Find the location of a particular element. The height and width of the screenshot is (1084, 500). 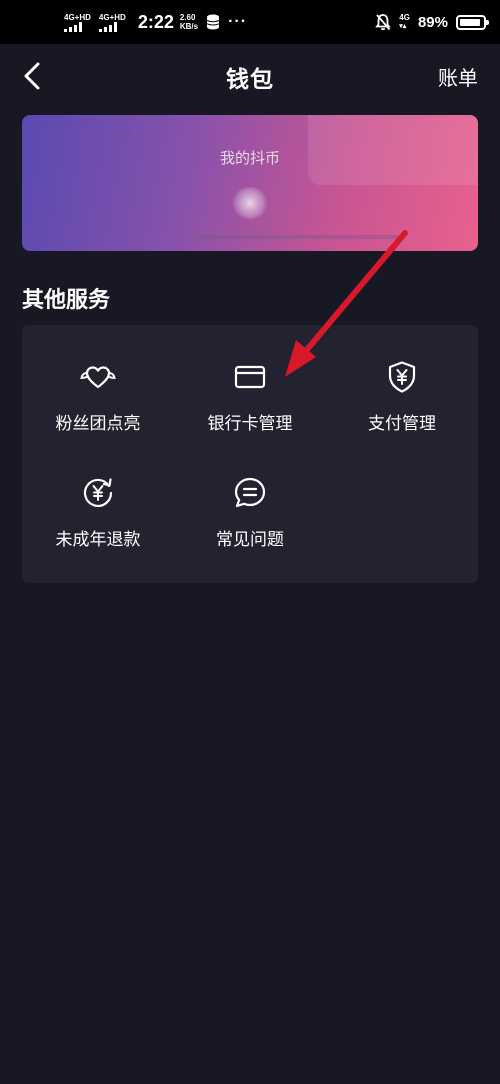

sim1-signal-icon: 4G+HD is located at coordinates (77, 22).